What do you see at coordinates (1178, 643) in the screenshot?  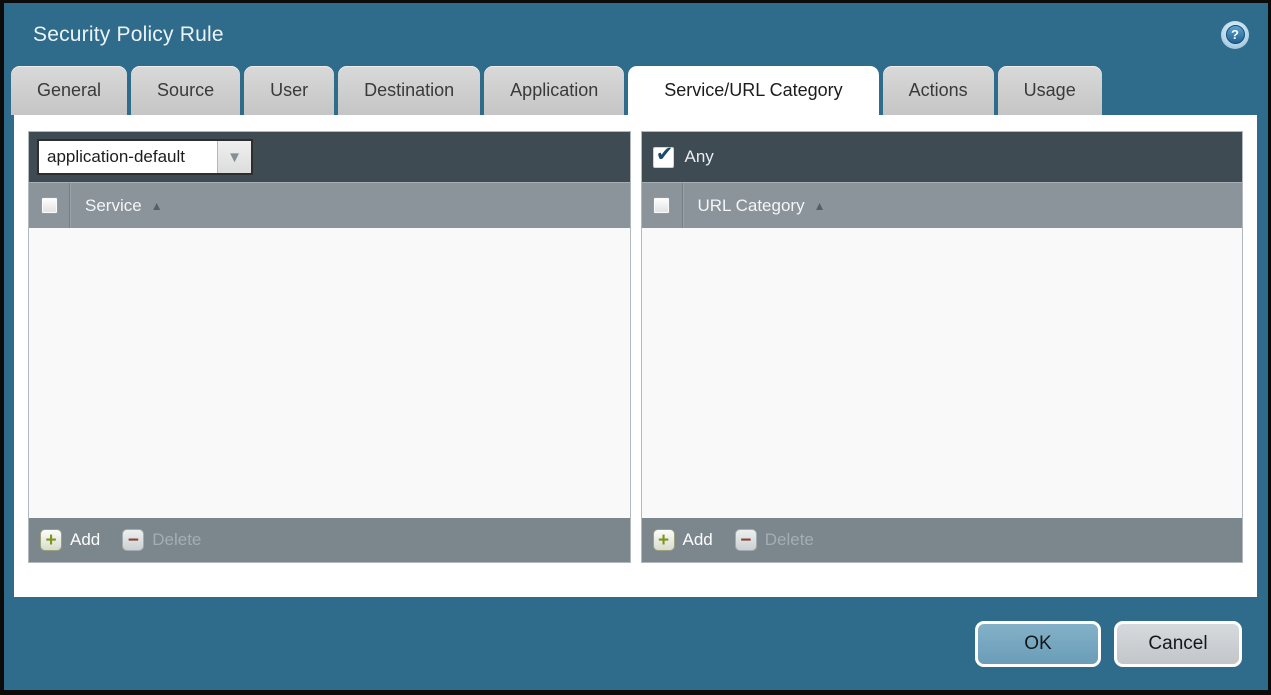 I see `cancel-button: Cancel` at bounding box center [1178, 643].